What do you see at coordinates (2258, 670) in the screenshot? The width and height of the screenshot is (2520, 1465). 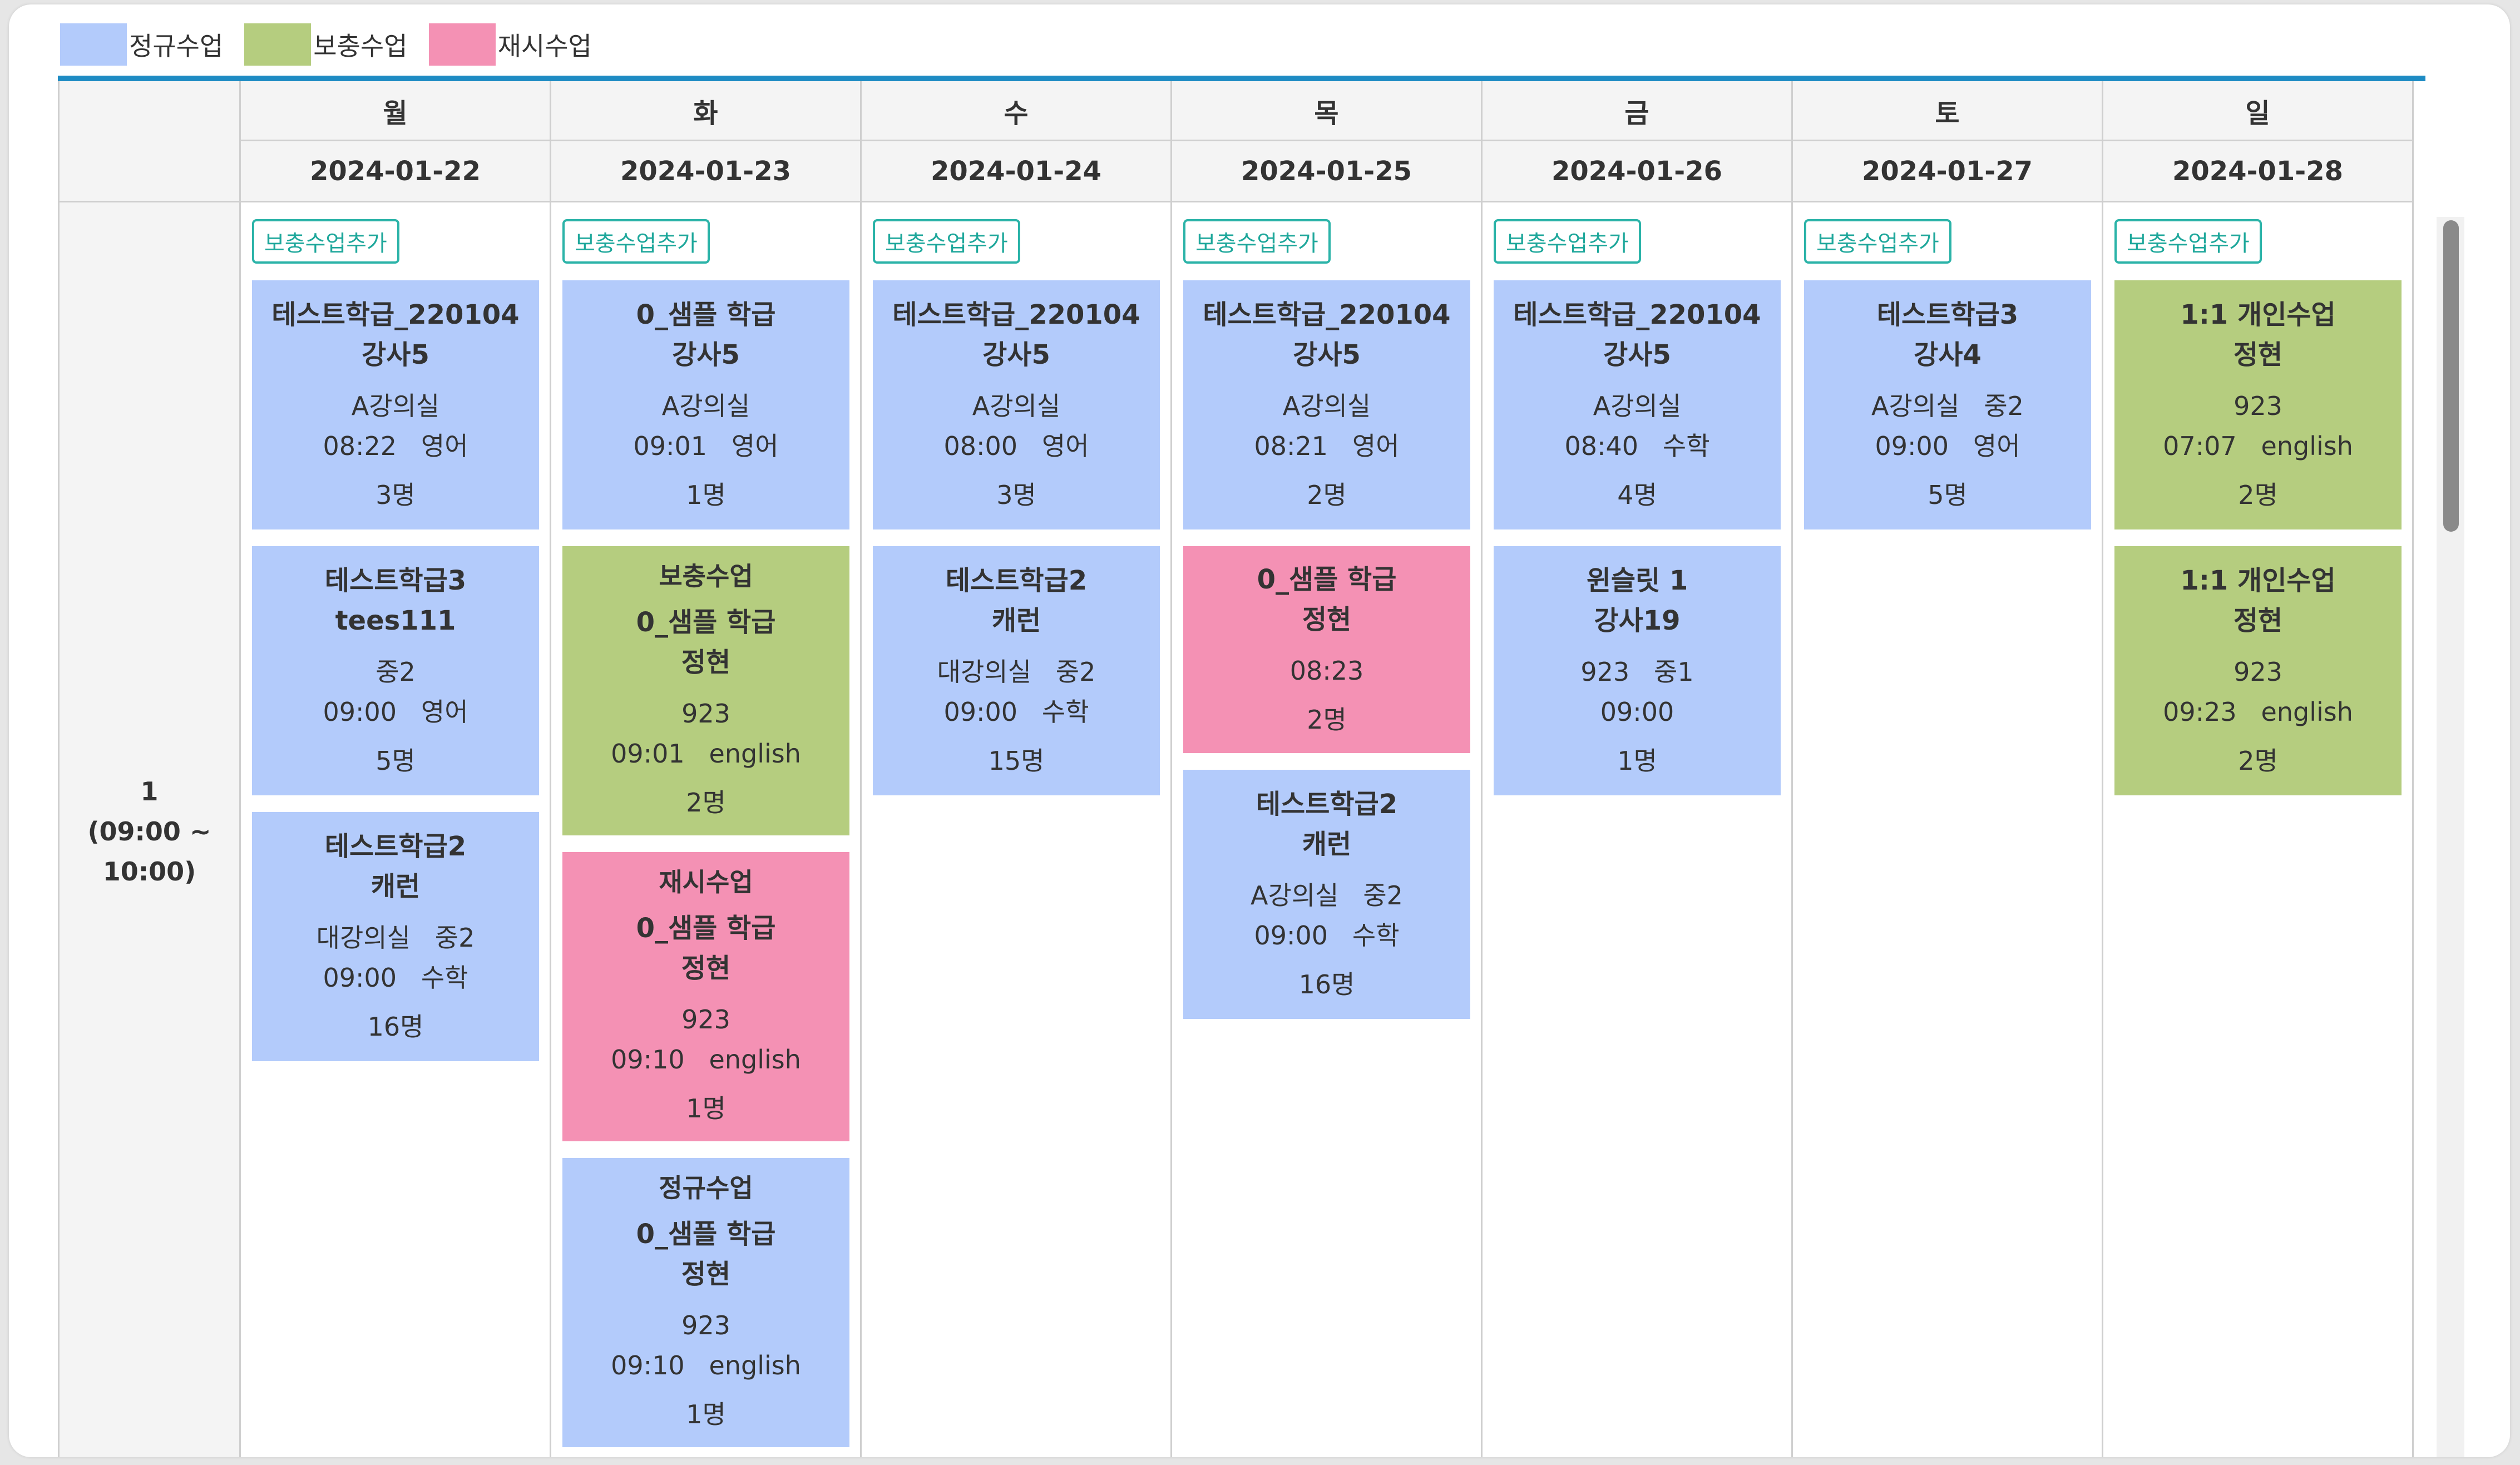 I see `class-card: 1:1 개인수업 정현 923 09:23 english 2명` at bounding box center [2258, 670].